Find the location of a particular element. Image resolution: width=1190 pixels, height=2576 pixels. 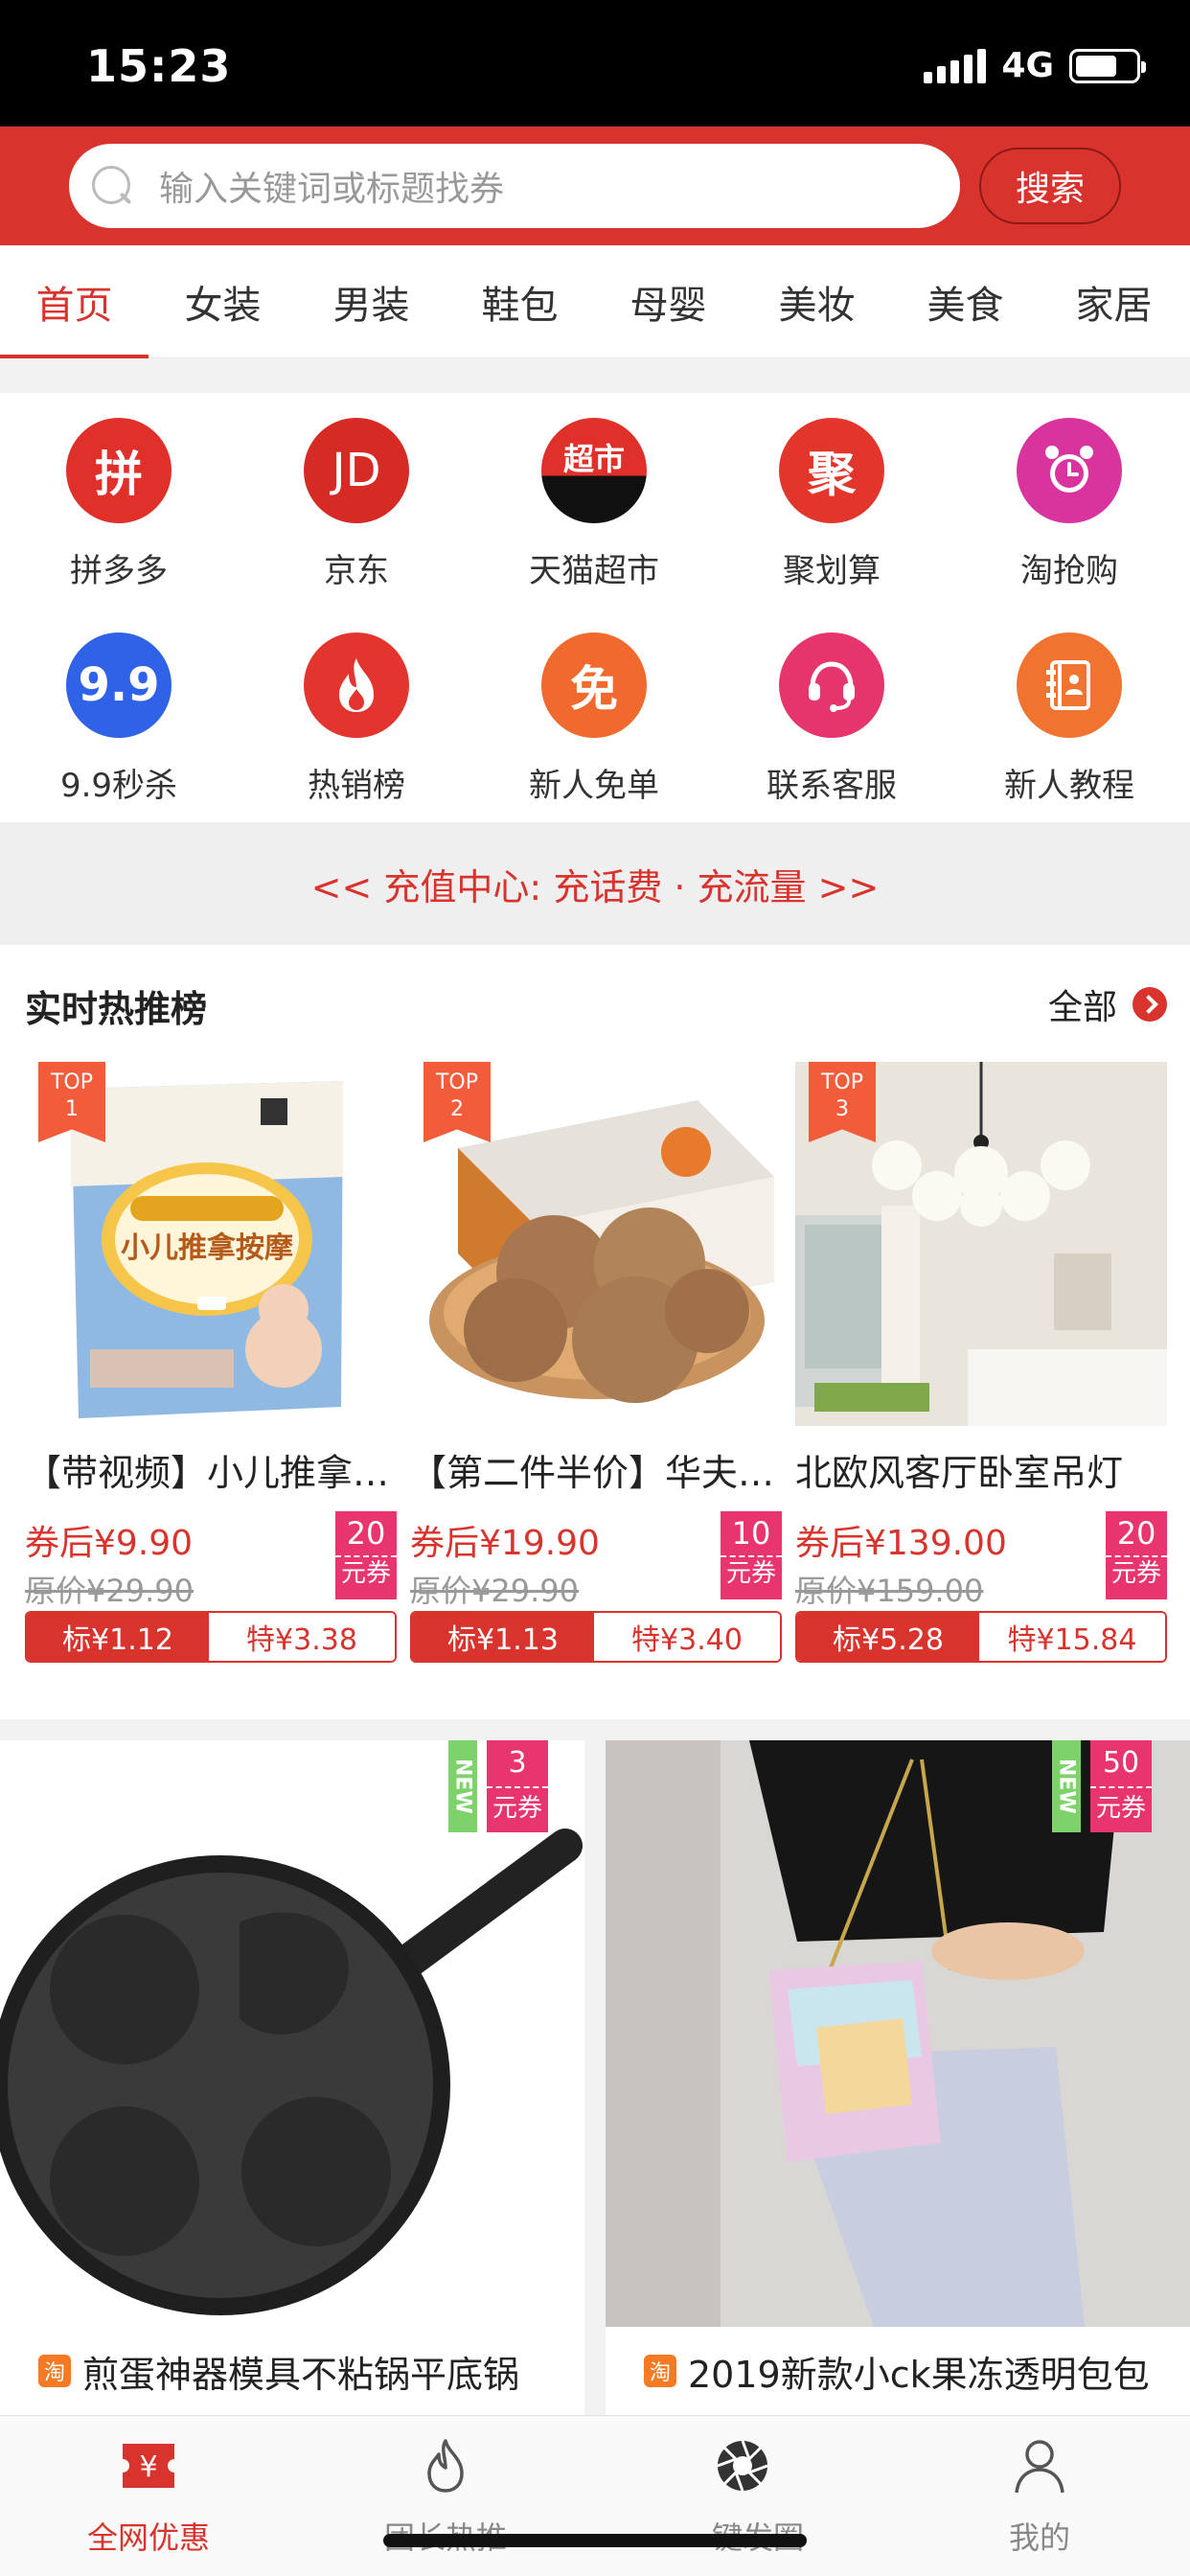

tab-mine: 我的 is located at coordinates (1039, 2496).